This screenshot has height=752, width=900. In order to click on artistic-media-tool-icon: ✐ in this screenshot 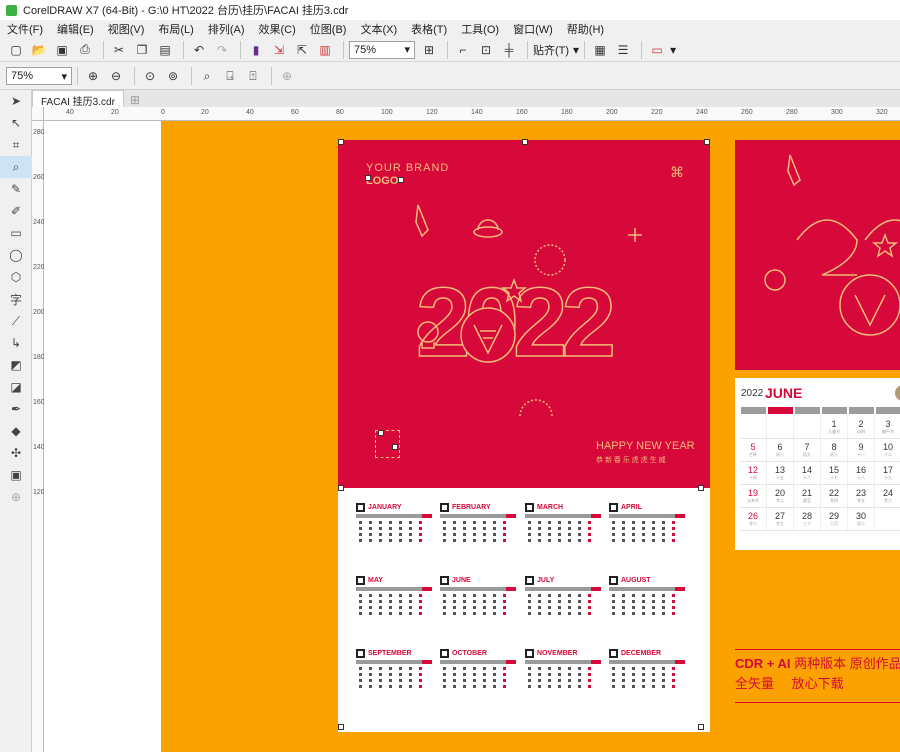, I will do `click(16, 211)`.